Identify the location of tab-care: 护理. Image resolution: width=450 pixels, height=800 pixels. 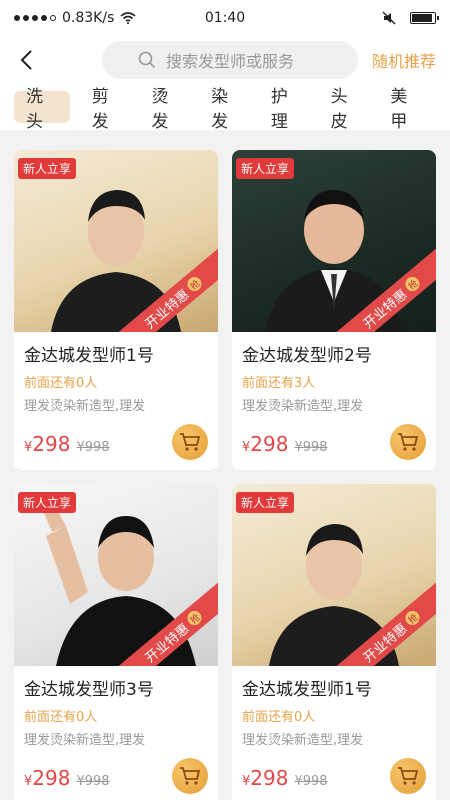
(287, 109).